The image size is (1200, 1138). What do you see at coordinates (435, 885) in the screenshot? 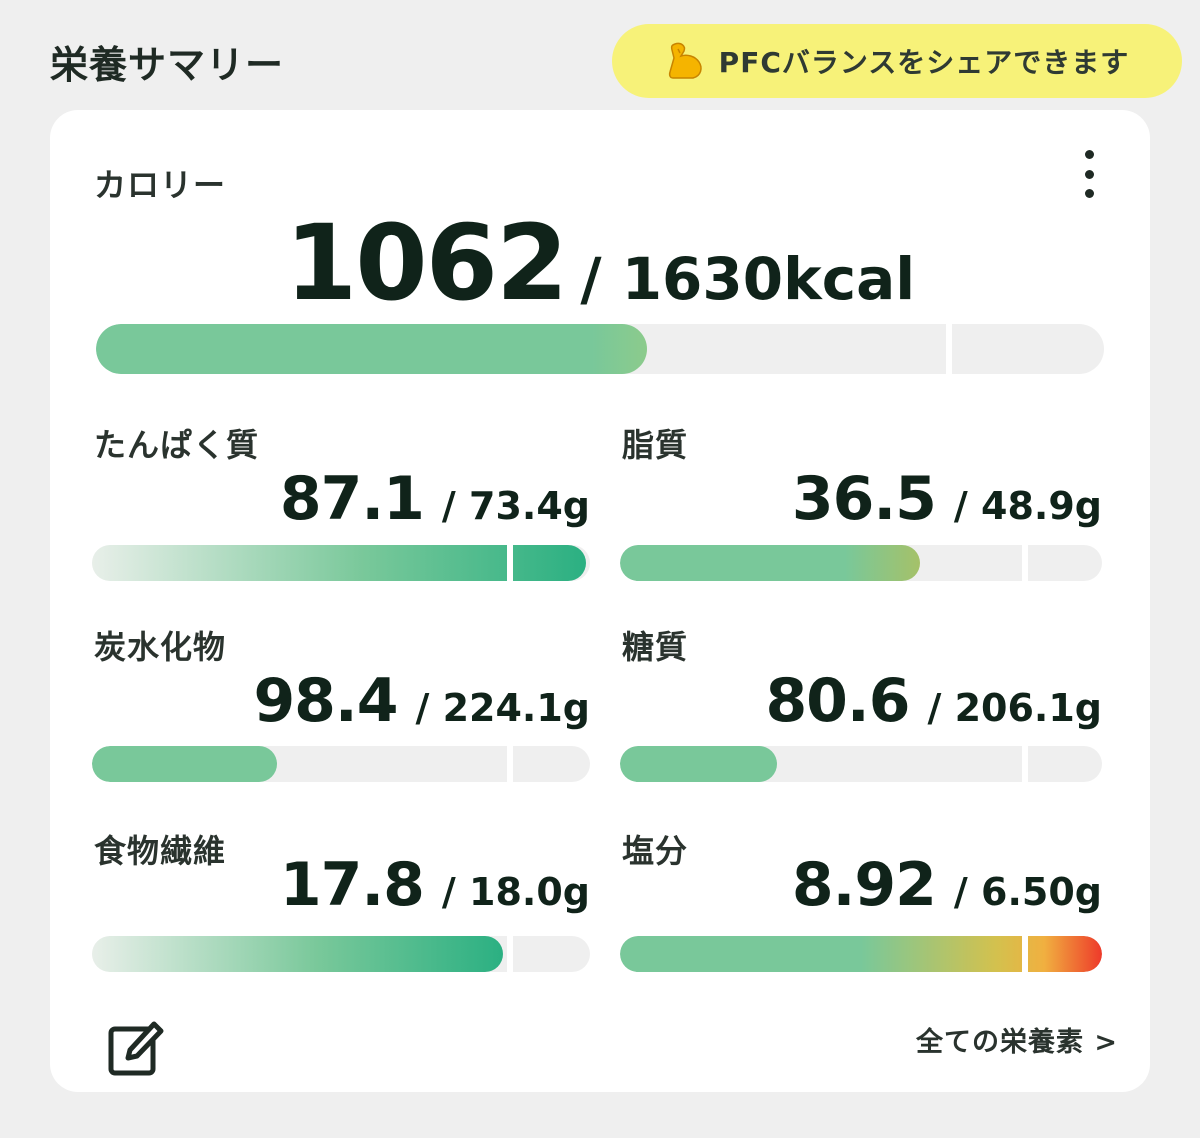
I see `nutrient-value-row: 17.8 / 18.0g` at bounding box center [435, 885].